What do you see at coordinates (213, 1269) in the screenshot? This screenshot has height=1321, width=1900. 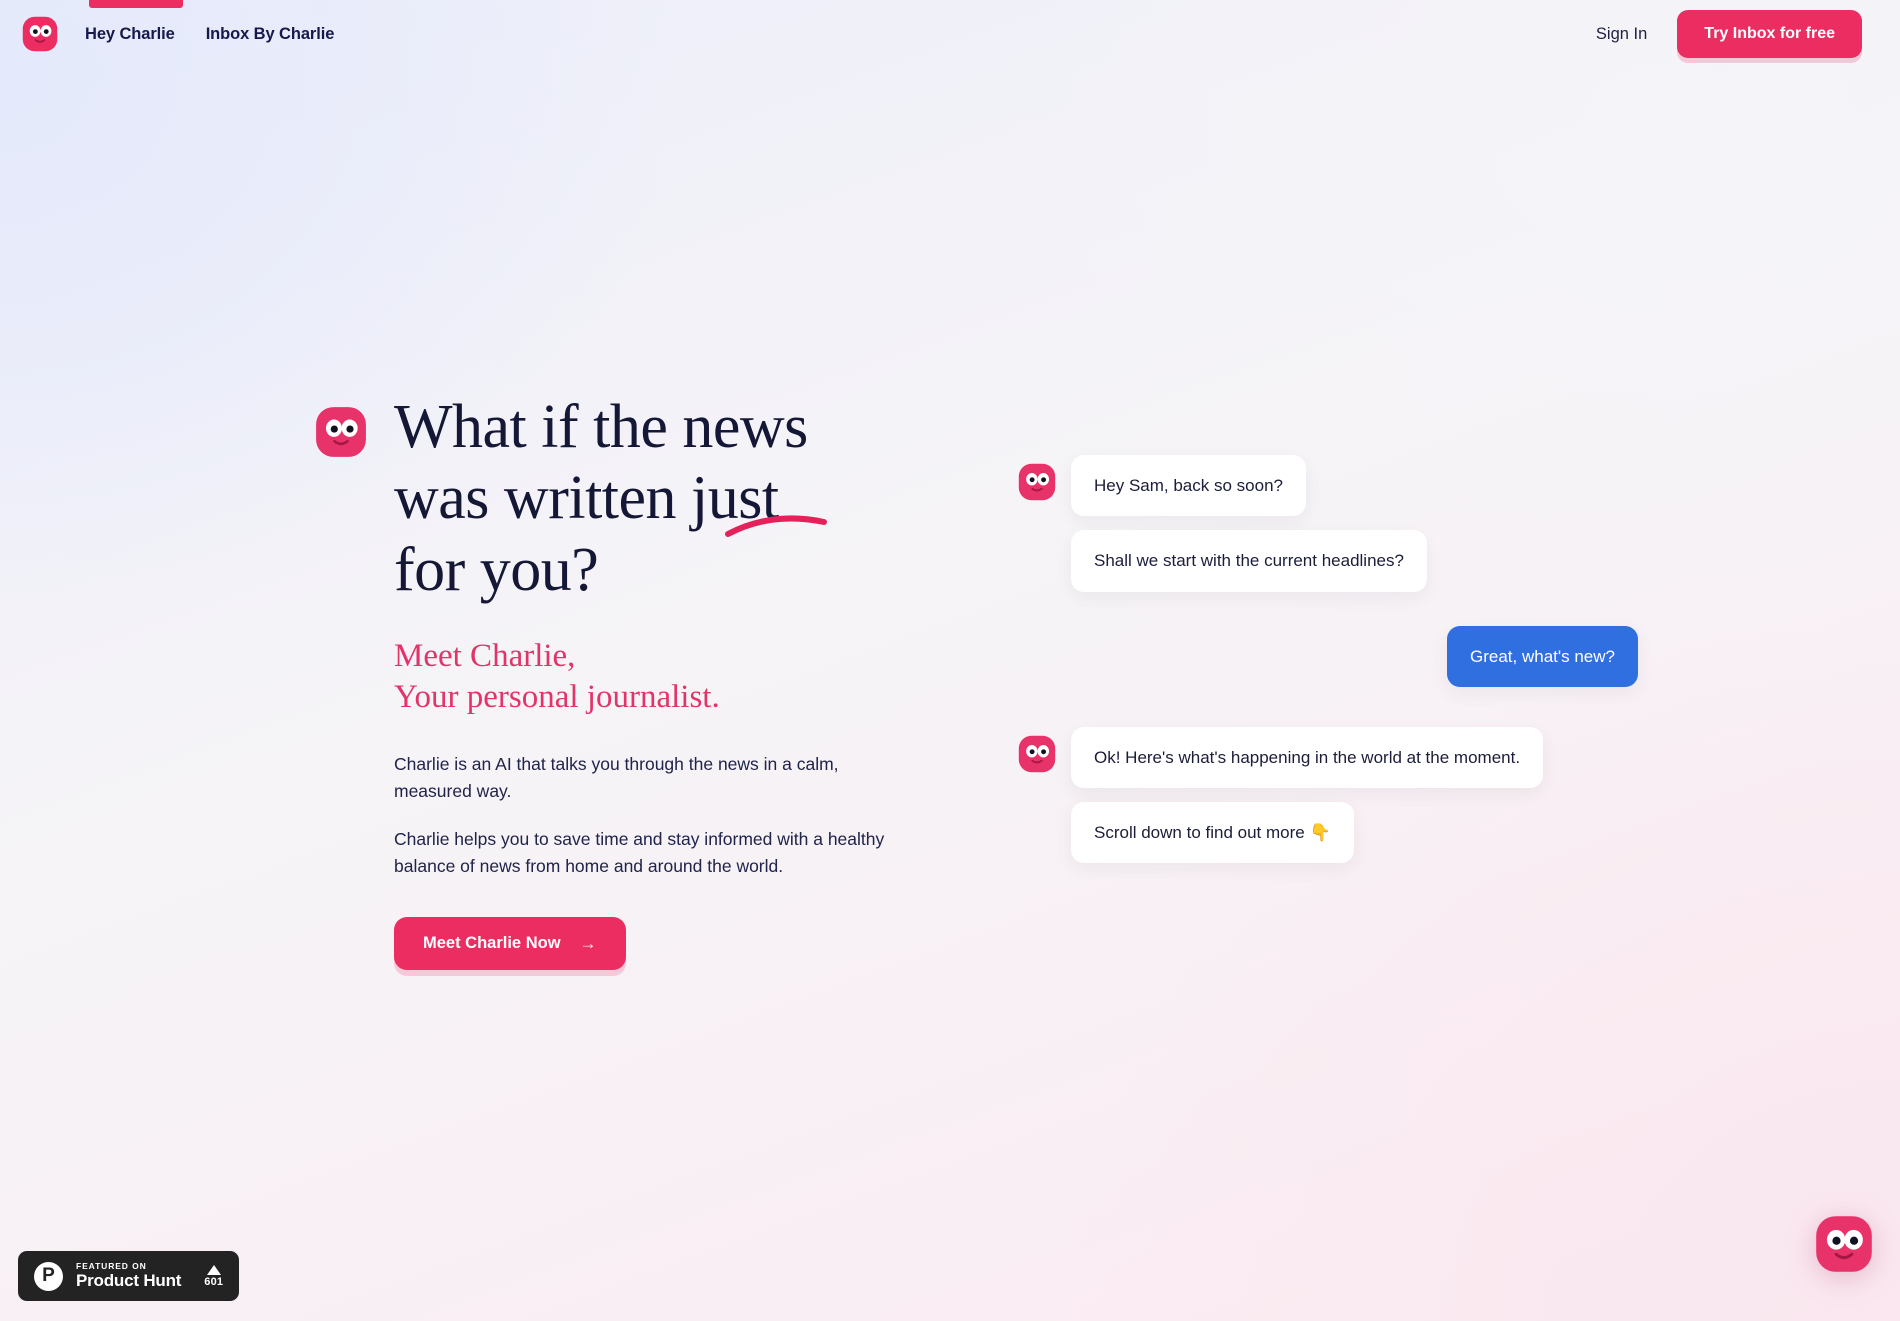 I see `caret-up-icon` at bounding box center [213, 1269].